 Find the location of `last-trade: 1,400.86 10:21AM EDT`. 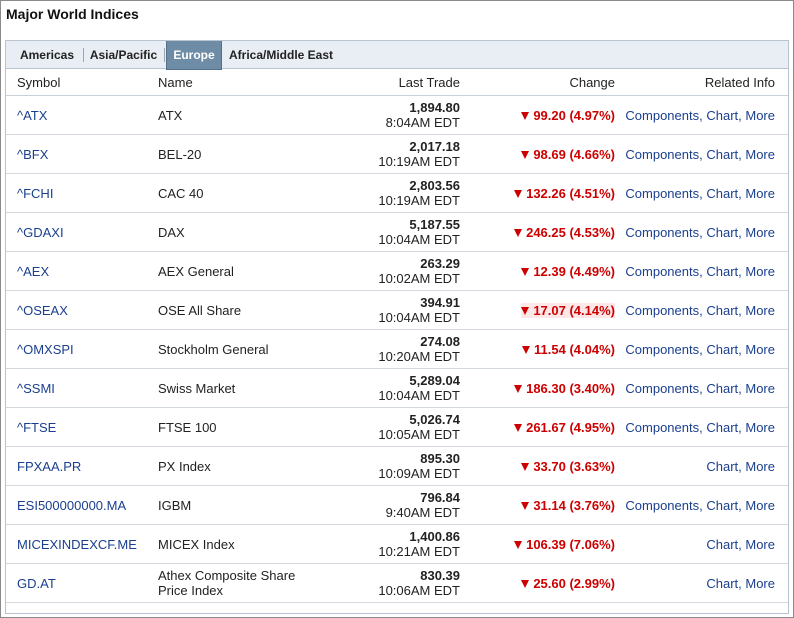

last-trade: 1,400.86 10:21AM EDT is located at coordinates (419, 544).